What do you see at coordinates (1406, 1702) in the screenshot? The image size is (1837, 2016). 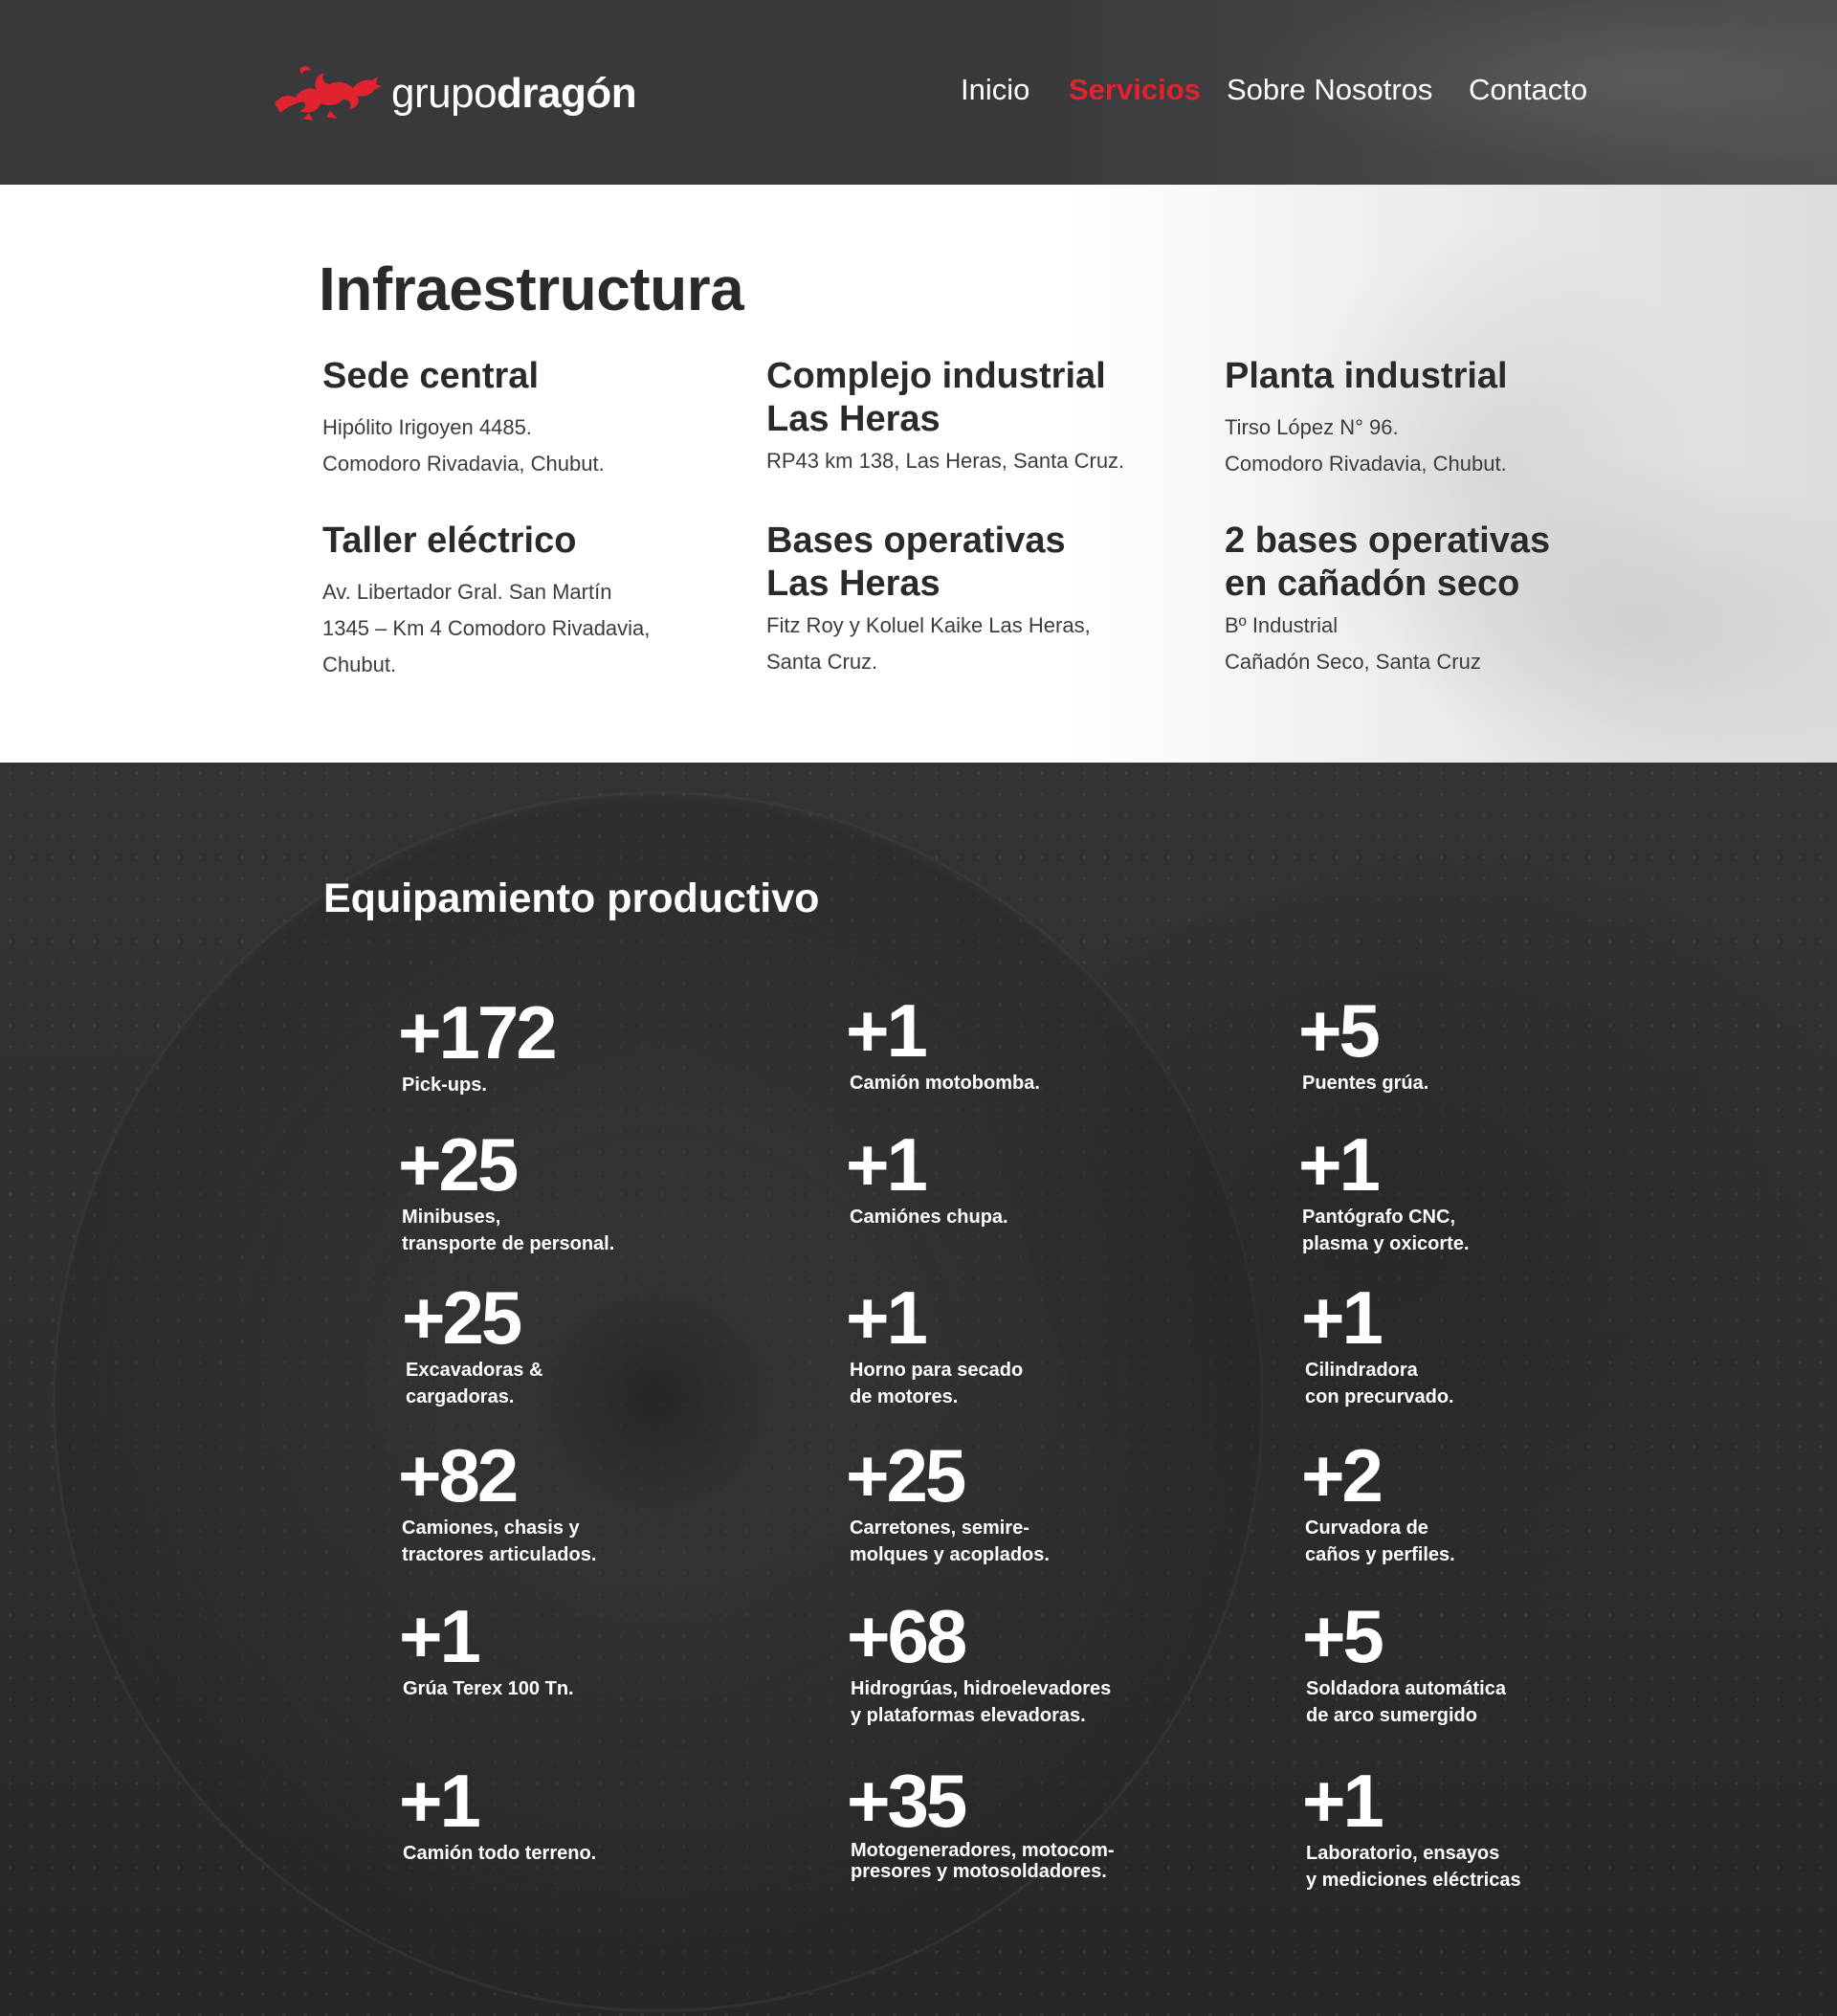 I see `stat-label: Soldadora automática de arco sumergido` at bounding box center [1406, 1702].